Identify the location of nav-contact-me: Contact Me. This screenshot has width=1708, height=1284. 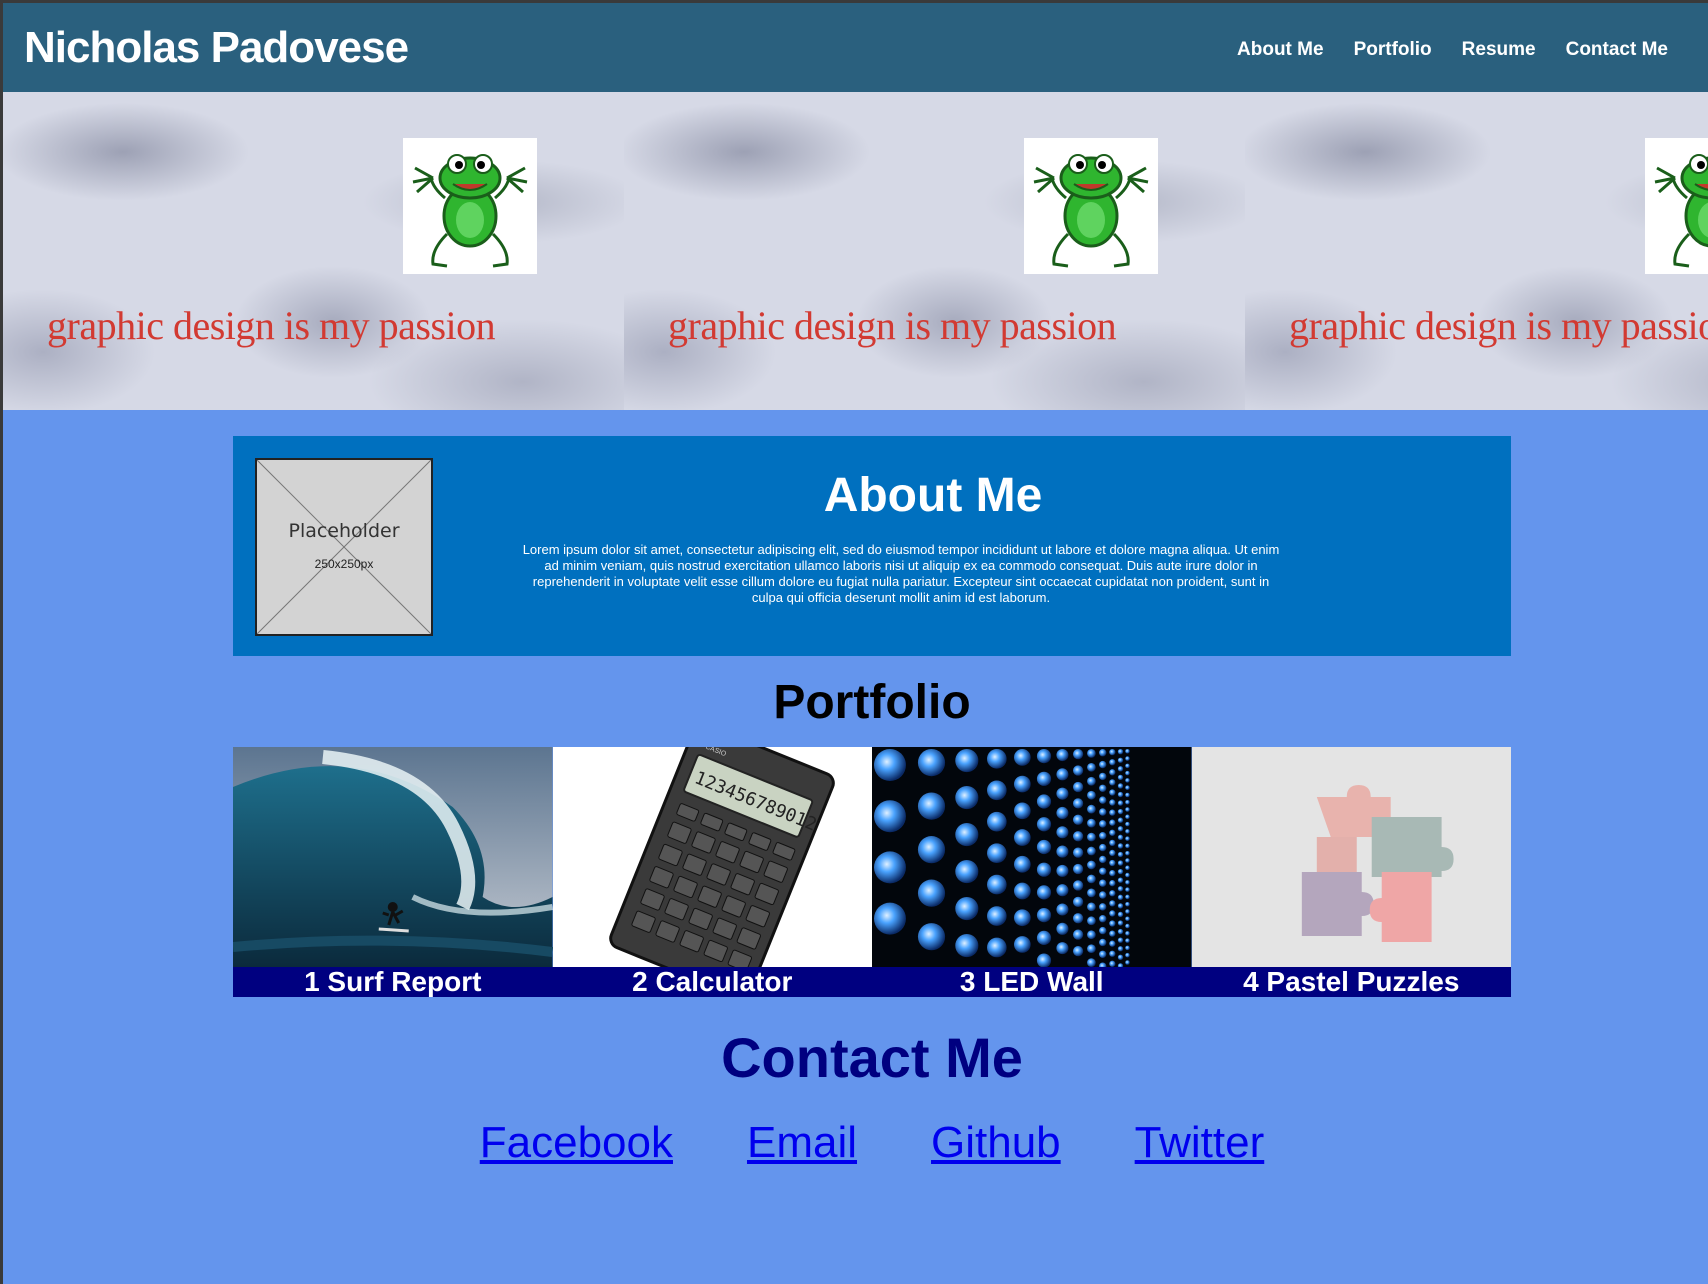
(1617, 50).